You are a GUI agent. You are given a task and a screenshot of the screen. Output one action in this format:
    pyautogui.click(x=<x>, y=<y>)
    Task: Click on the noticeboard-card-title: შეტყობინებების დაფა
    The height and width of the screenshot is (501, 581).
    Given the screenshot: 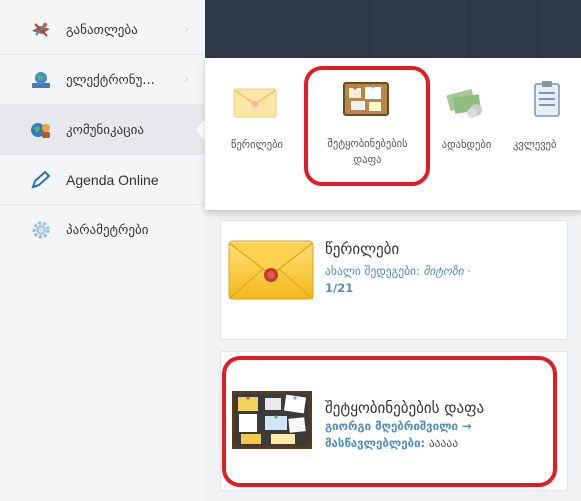 What is the action you would take?
    pyautogui.click(x=405, y=408)
    